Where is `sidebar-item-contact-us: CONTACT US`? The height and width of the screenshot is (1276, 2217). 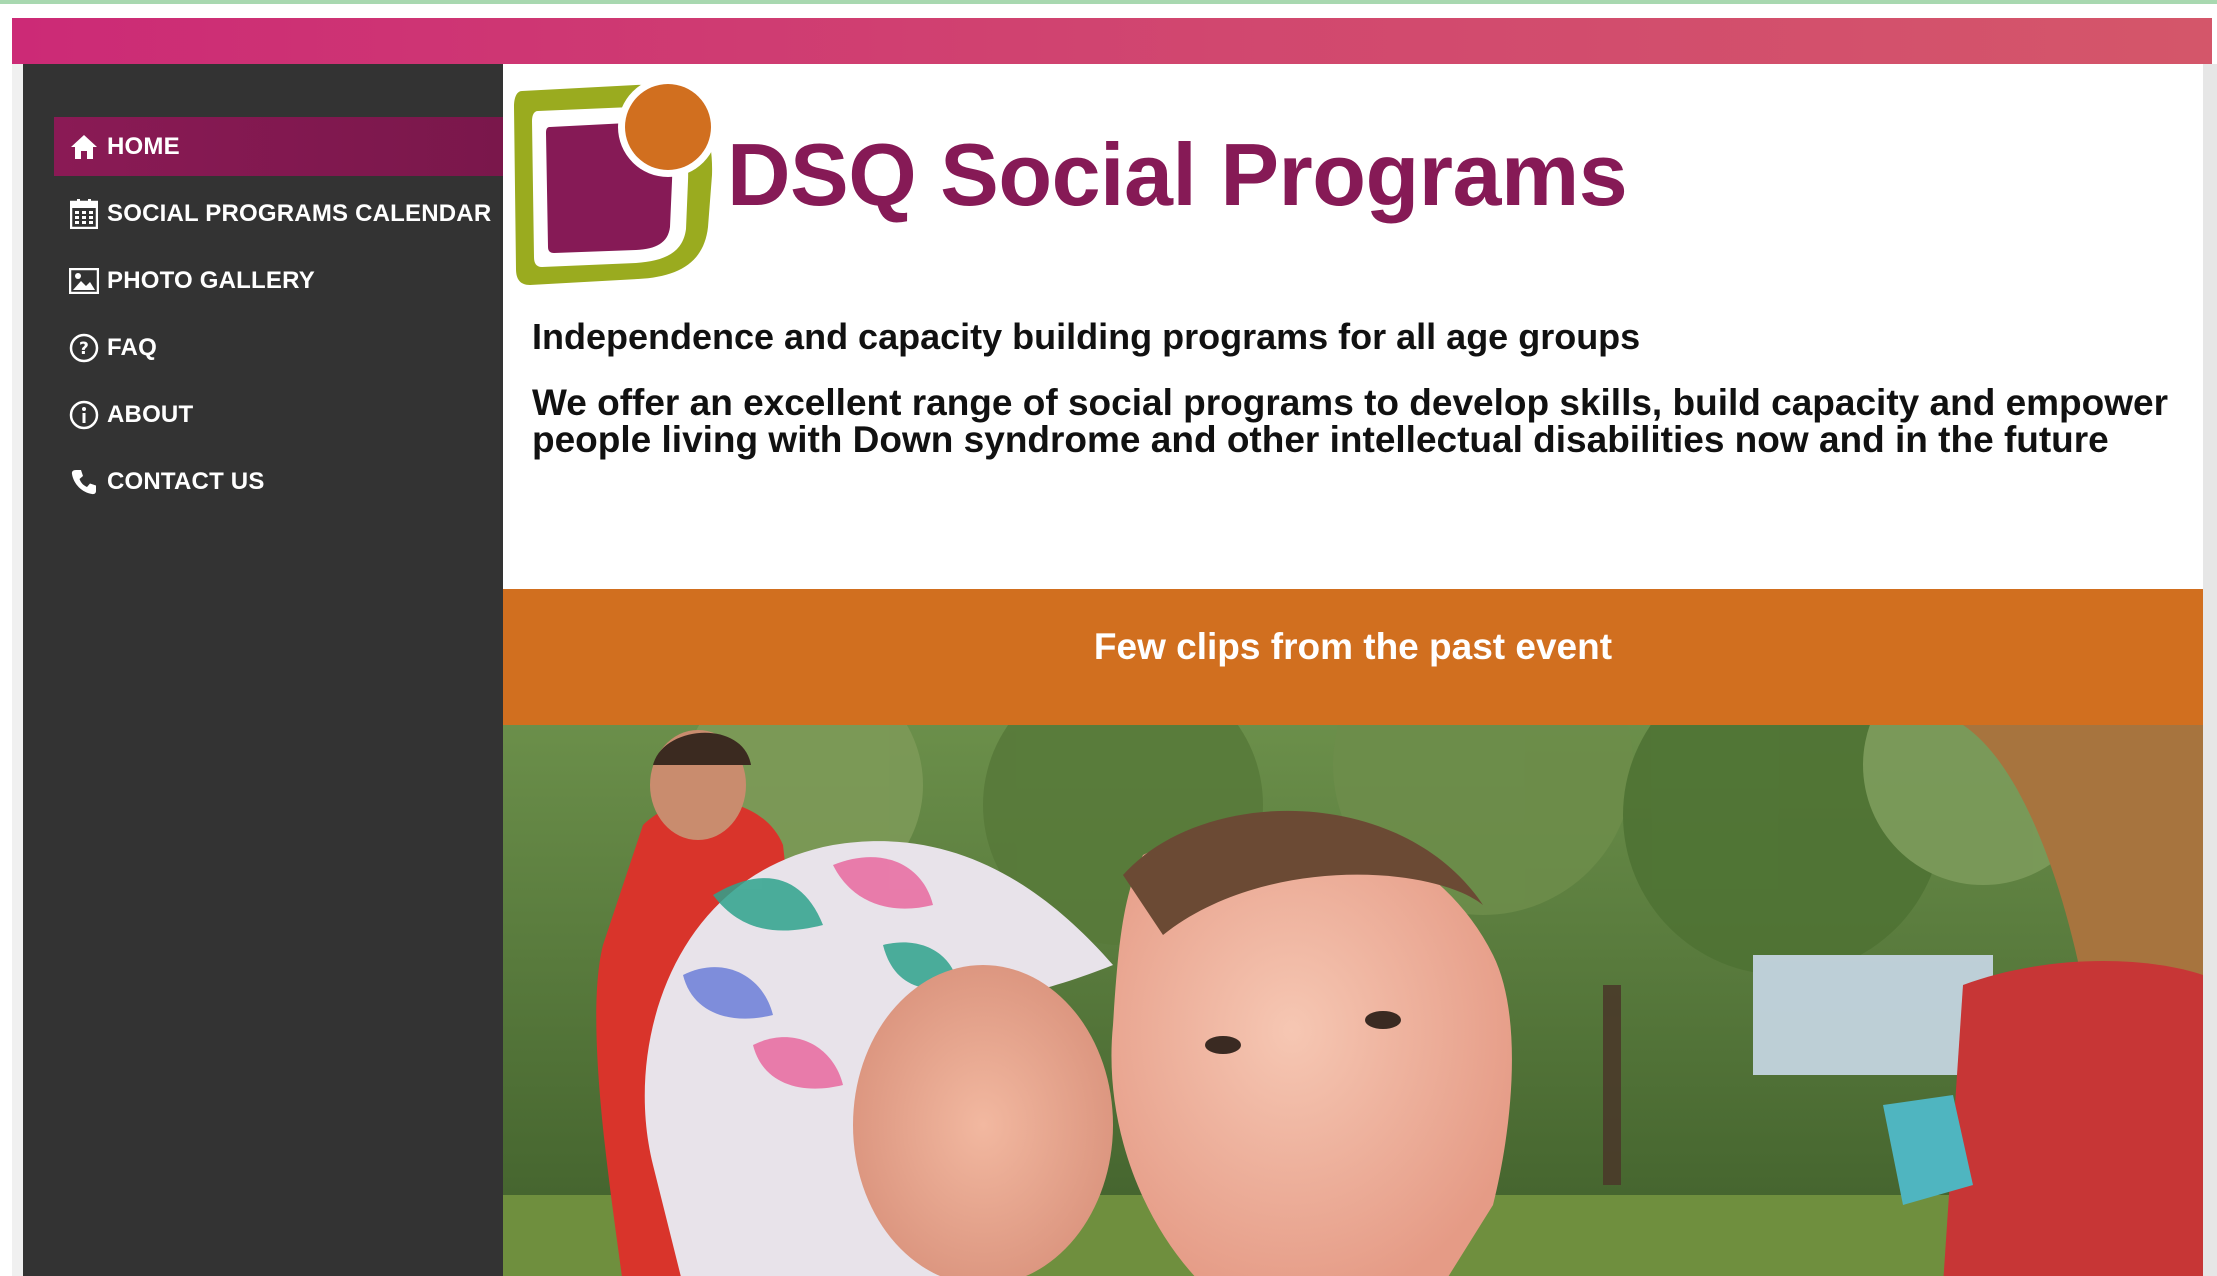
sidebar-item-contact-us: CONTACT US is located at coordinates (278, 481).